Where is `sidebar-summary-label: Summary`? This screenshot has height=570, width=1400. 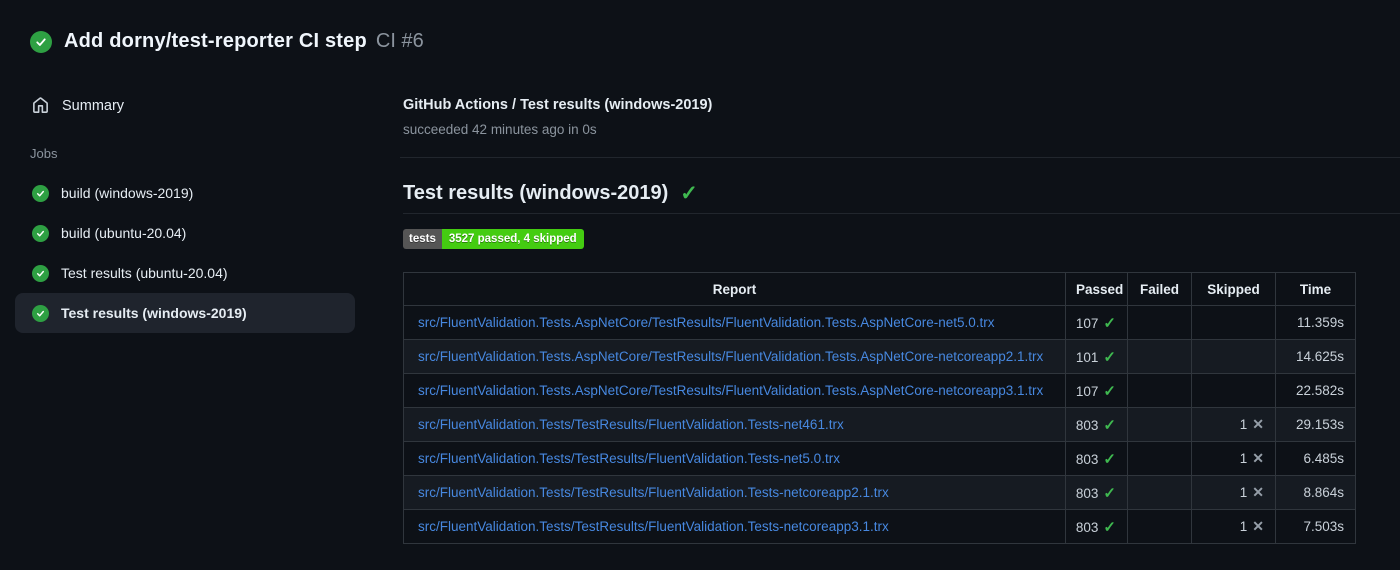 sidebar-summary-label: Summary is located at coordinates (93, 105).